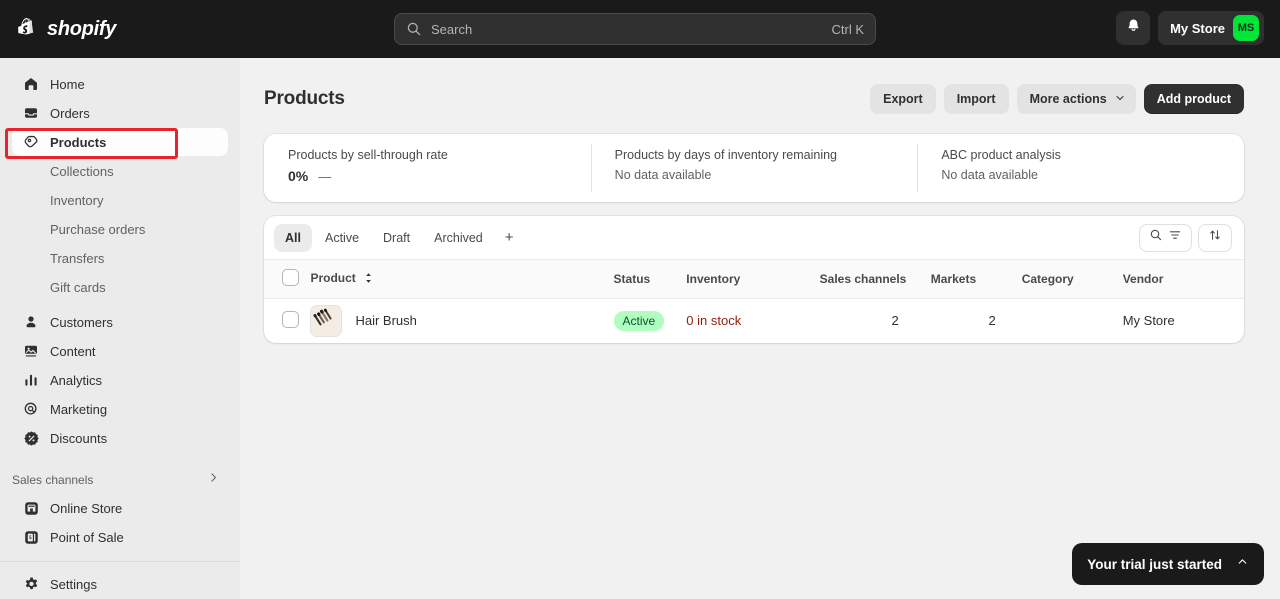 This screenshot has height=599, width=1280. Describe the element at coordinates (1072, 279) in the screenshot. I see `column-header-category: Category` at that location.